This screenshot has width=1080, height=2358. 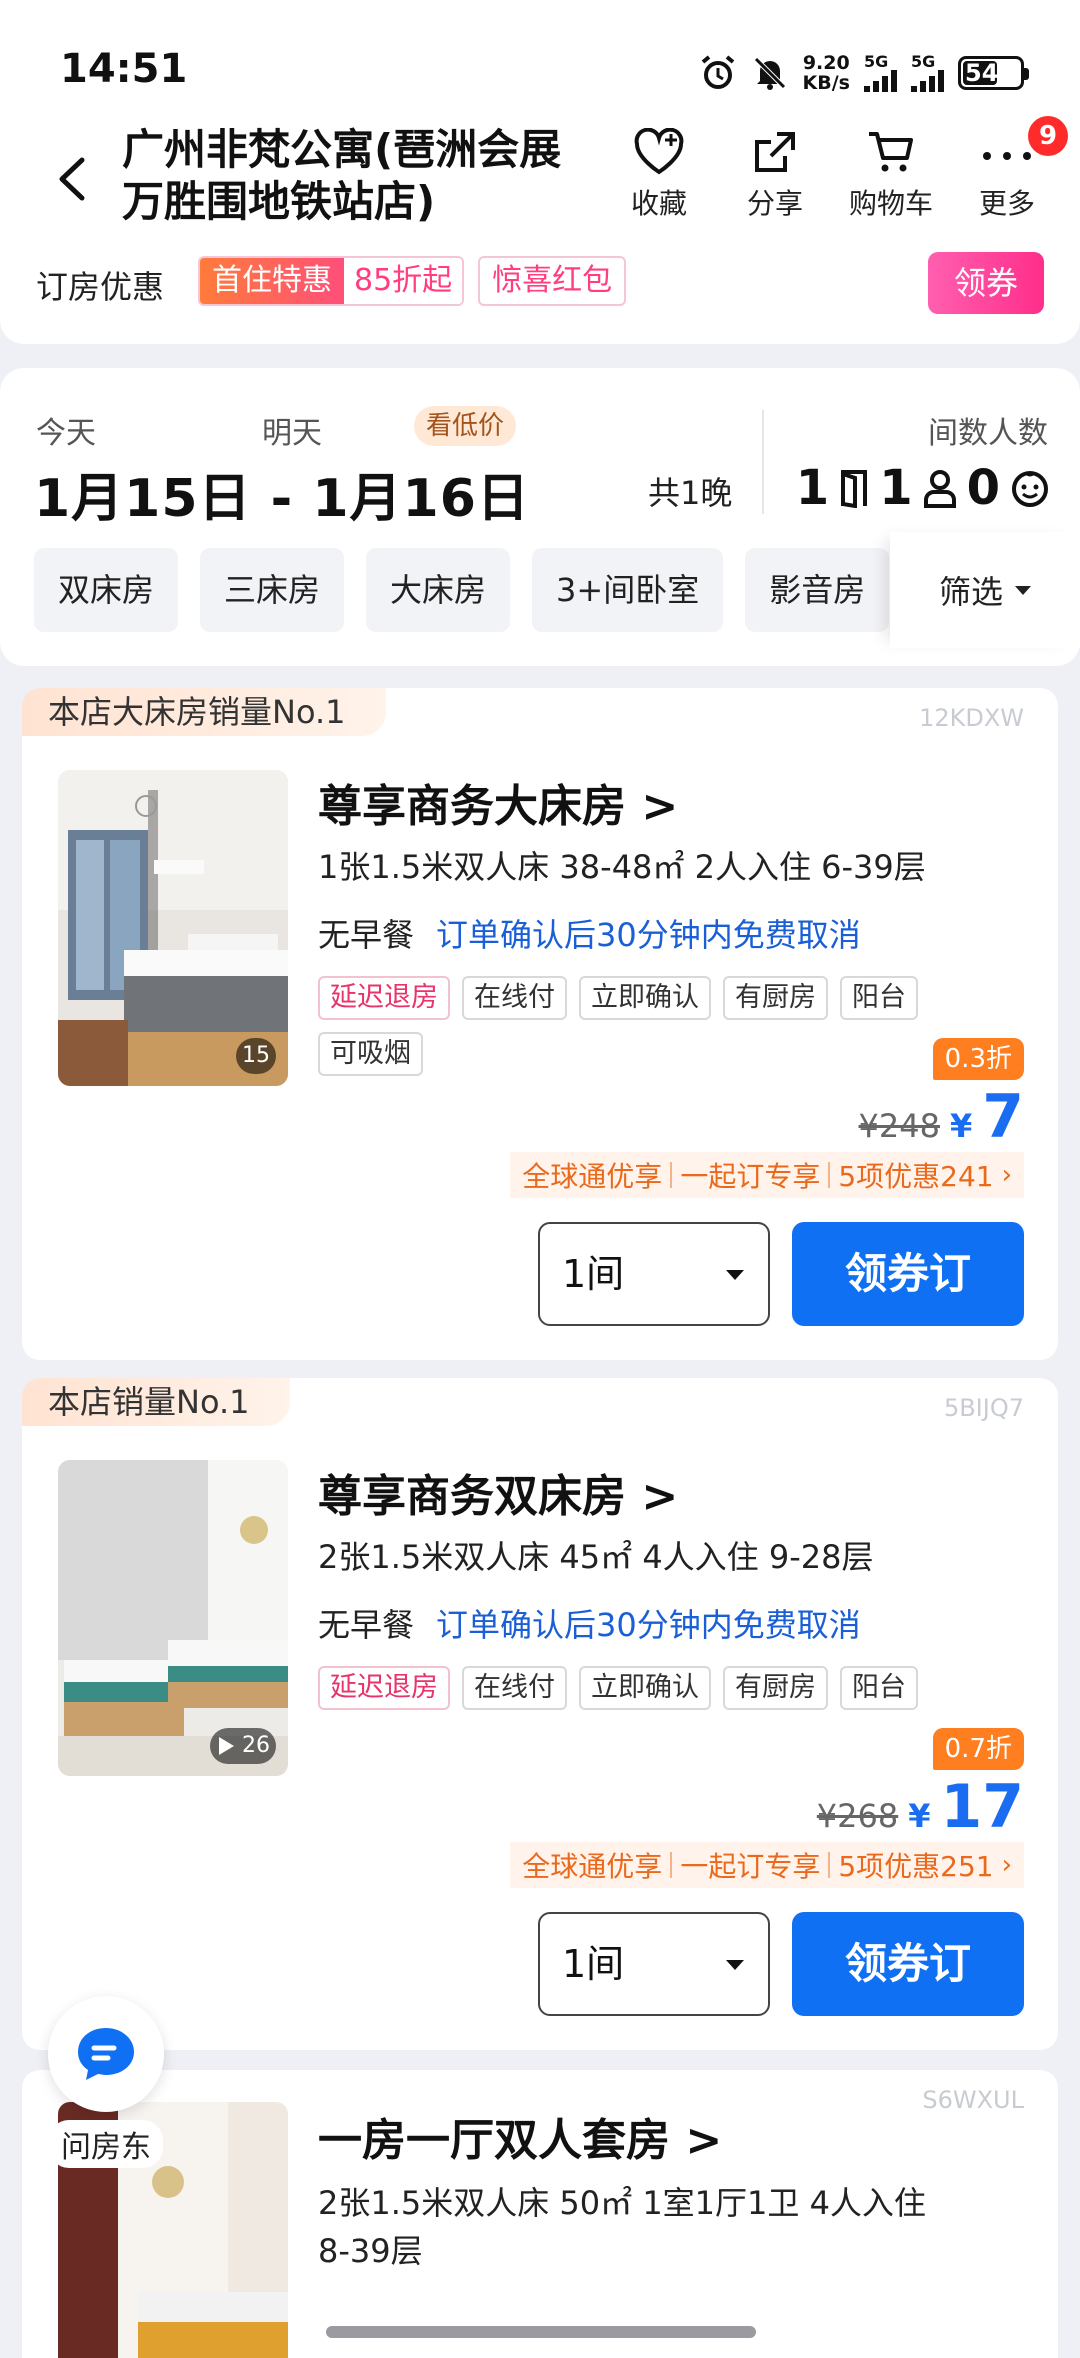 What do you see at coordinates (514, 998) in the screenshot?
I see `tag-online-pay: 在线付` at bounding box center [514, 998].